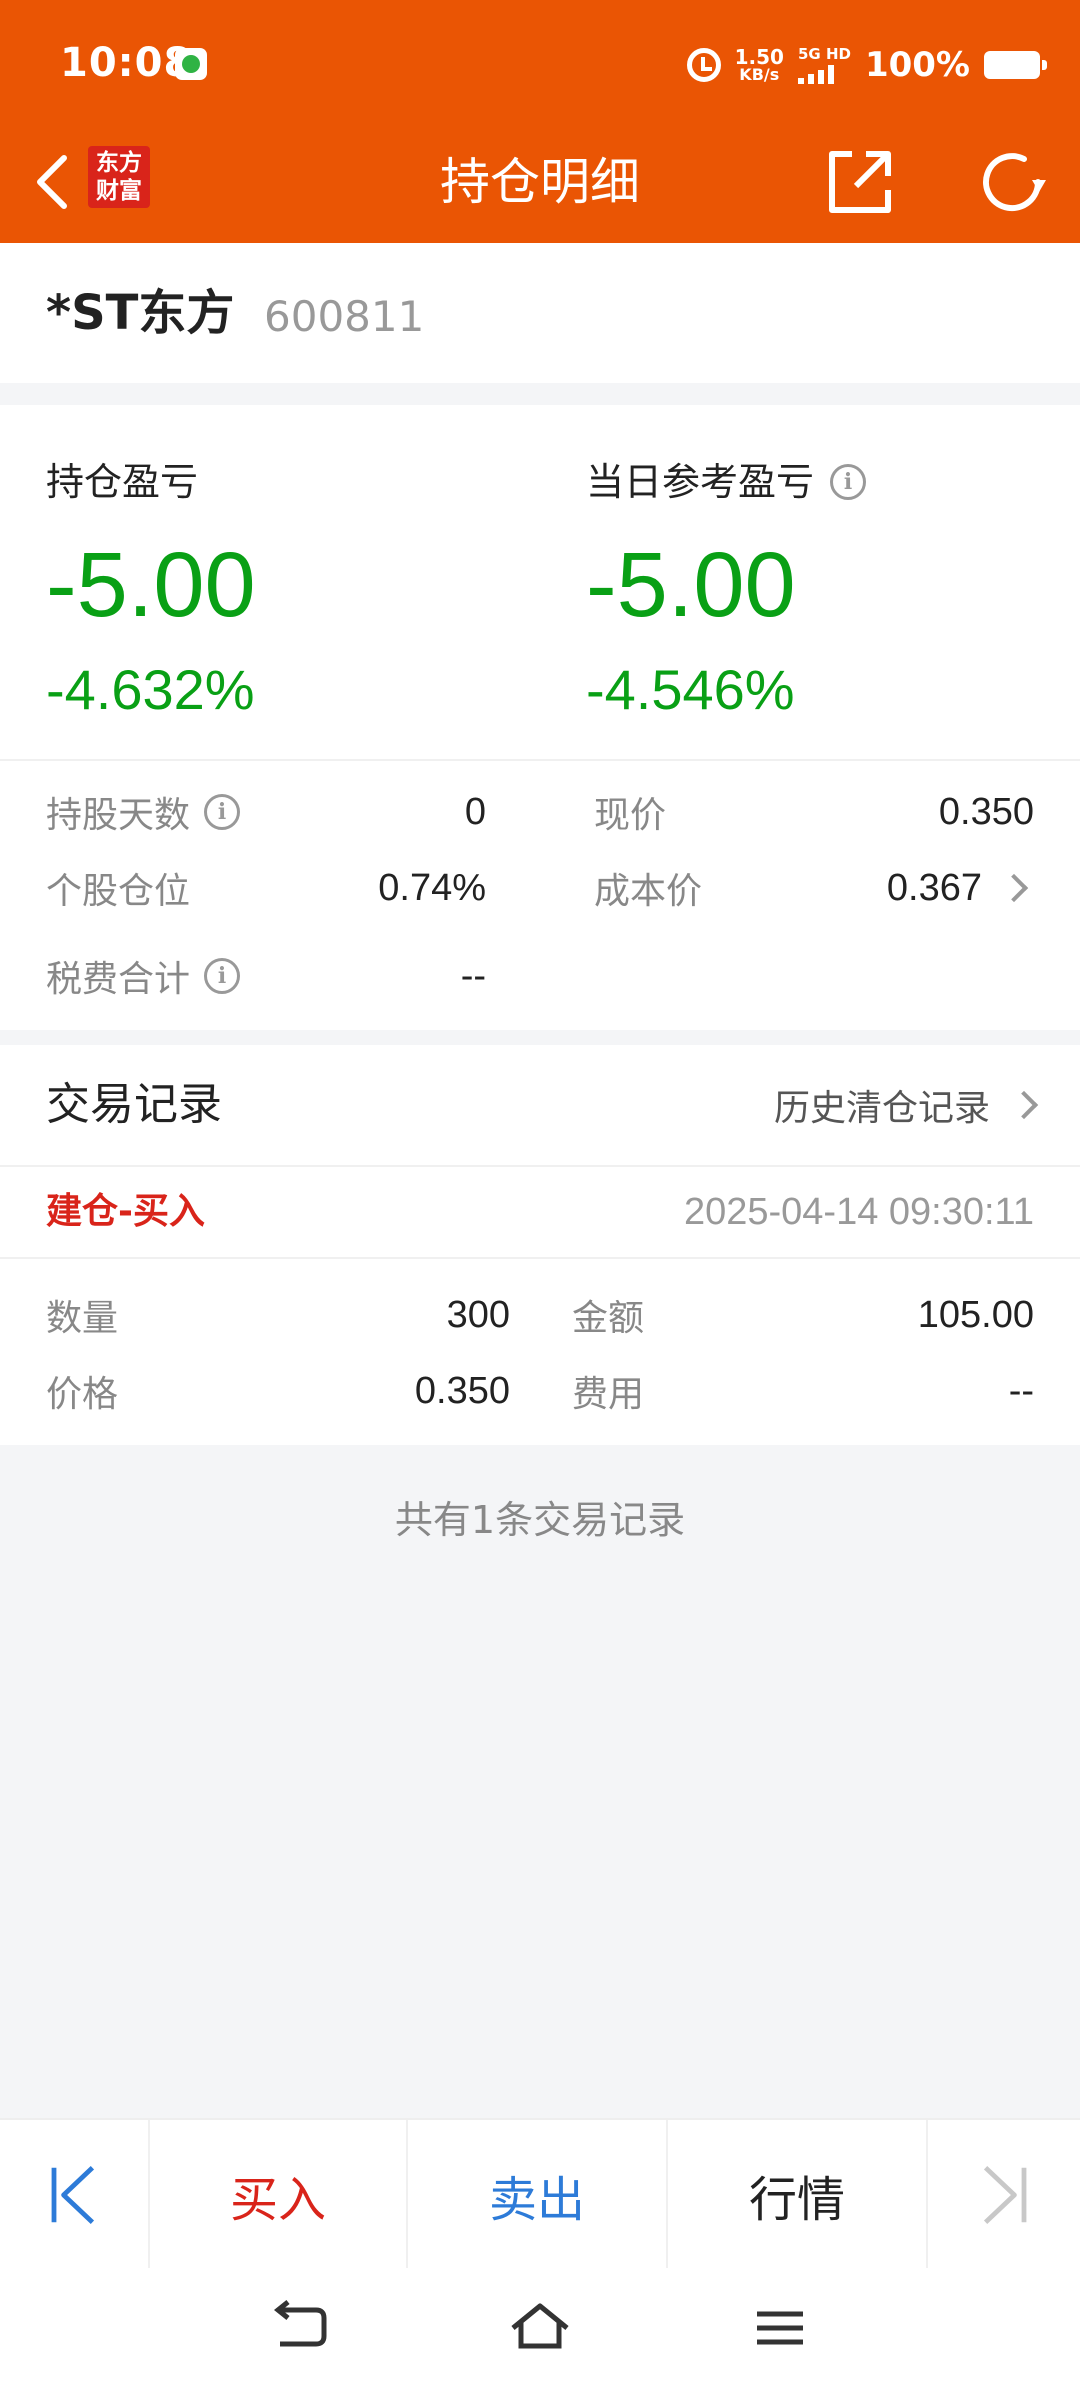 Image resolution: width=1080 pixels, height=2392 pixels. What do you see at coordinates (150, 689) in the screenshot?
I see `position-pl-percent: -4.632%` at bounding box center [150, 689].